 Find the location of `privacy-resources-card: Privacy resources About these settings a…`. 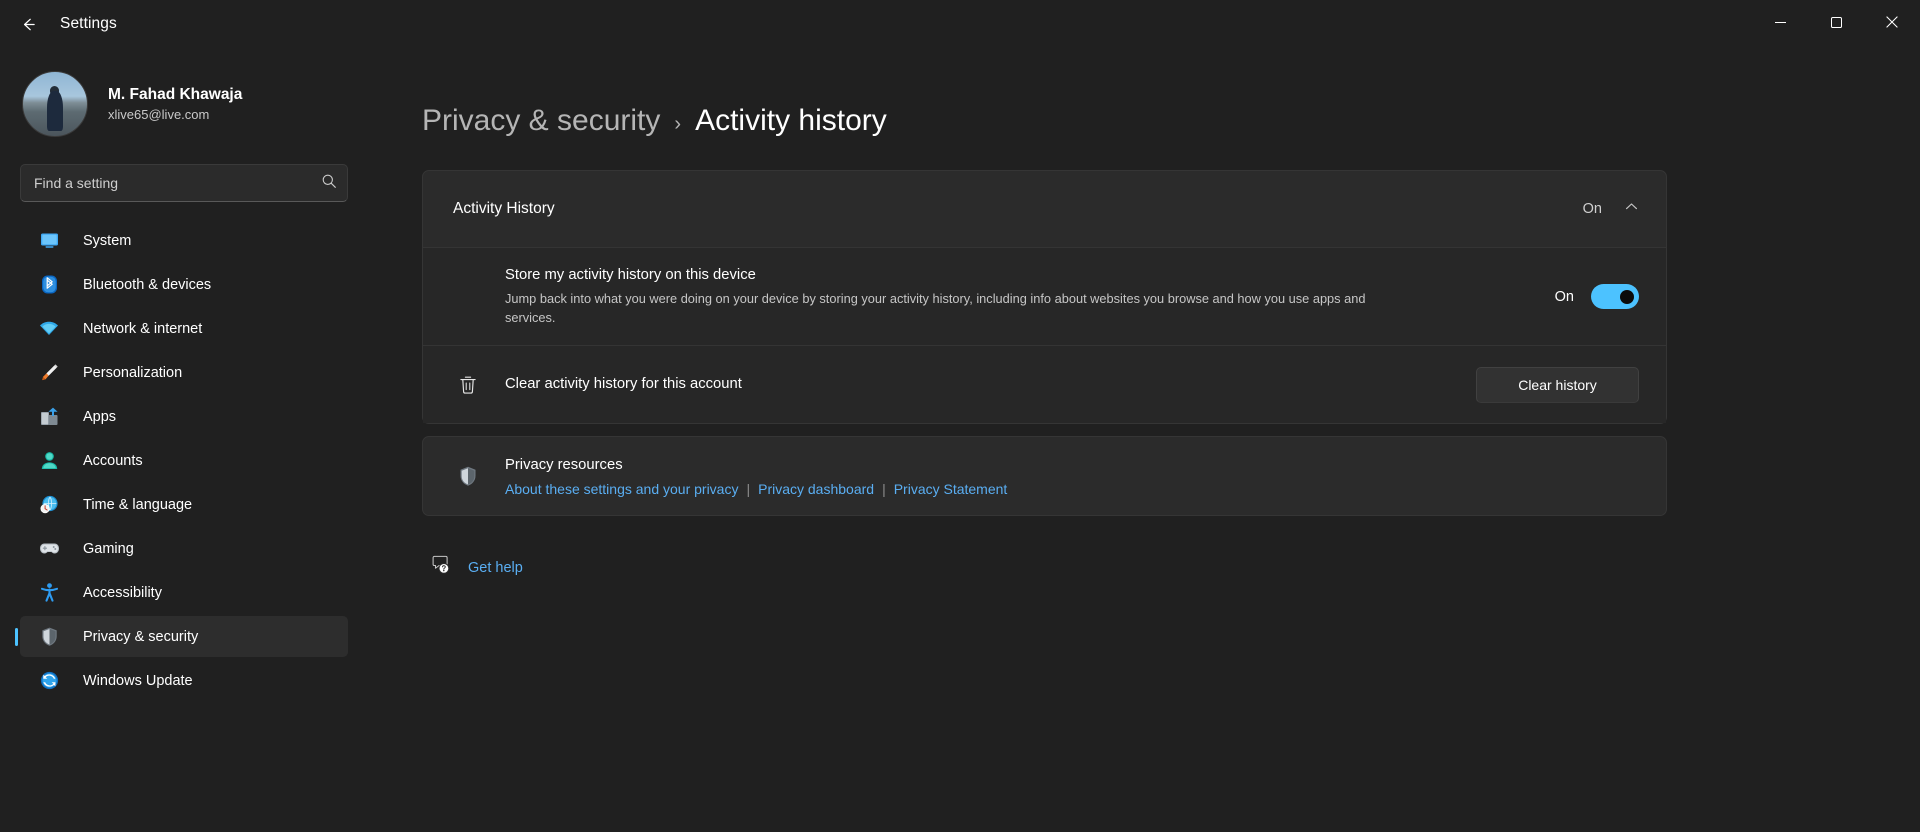

privacy-resources-card: Privacy resources About these settings a… is located at coordinates (1044, 476).